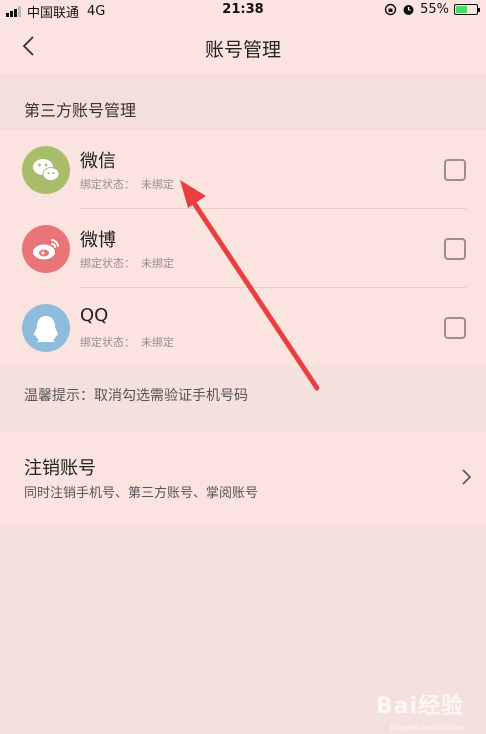 The image size is (486, 734). Describe the element at coordinates (243, 169) in the screenshot. I see `account-row-wechat: 微信 绑定状态： 未绑定` at that location.